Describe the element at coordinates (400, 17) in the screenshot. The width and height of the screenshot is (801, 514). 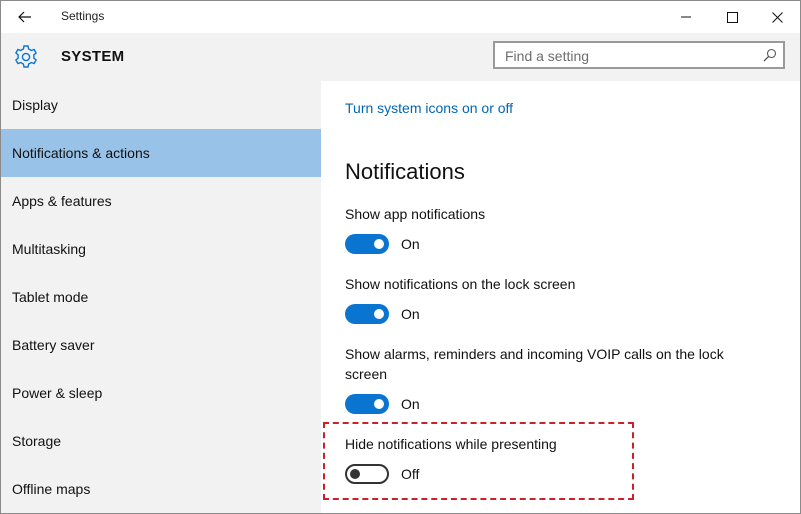
I see `title-bar: Settings` at that location.